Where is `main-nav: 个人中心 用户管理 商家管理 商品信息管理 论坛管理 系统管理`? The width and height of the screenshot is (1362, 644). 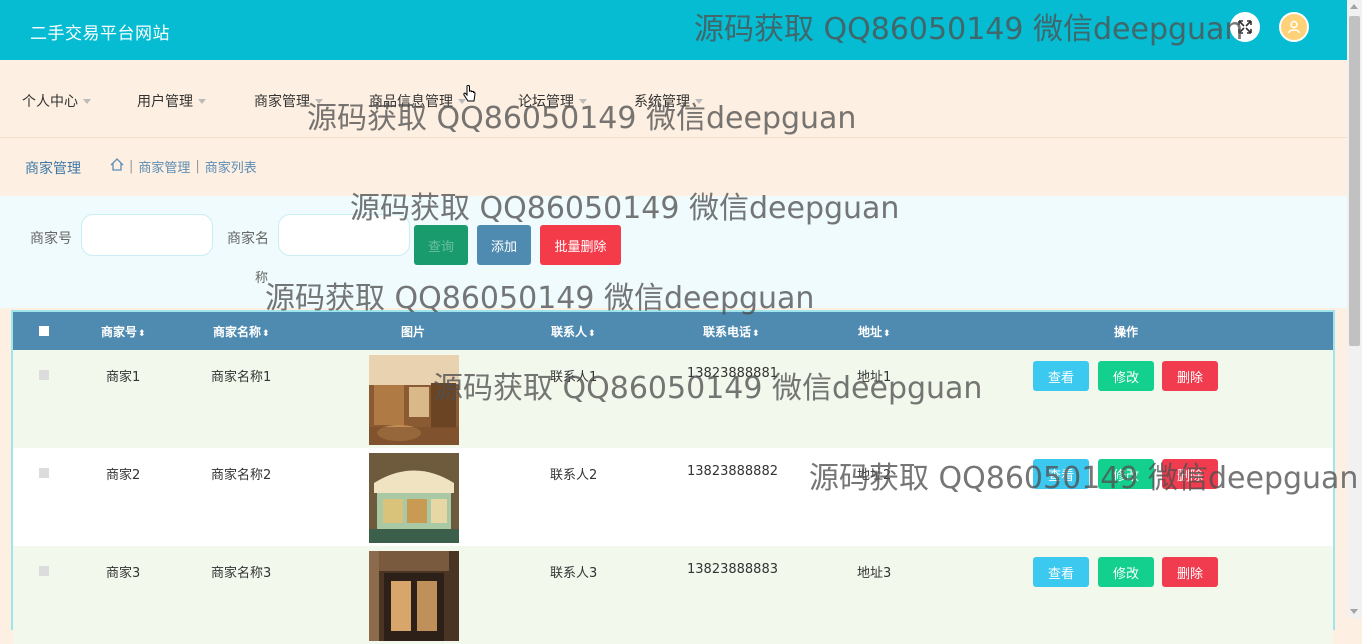 main-nav: 个人中心 用户管理 商家管理 商品信息管理 论坛管理 系统管理 is located at coordinates (673, 99).